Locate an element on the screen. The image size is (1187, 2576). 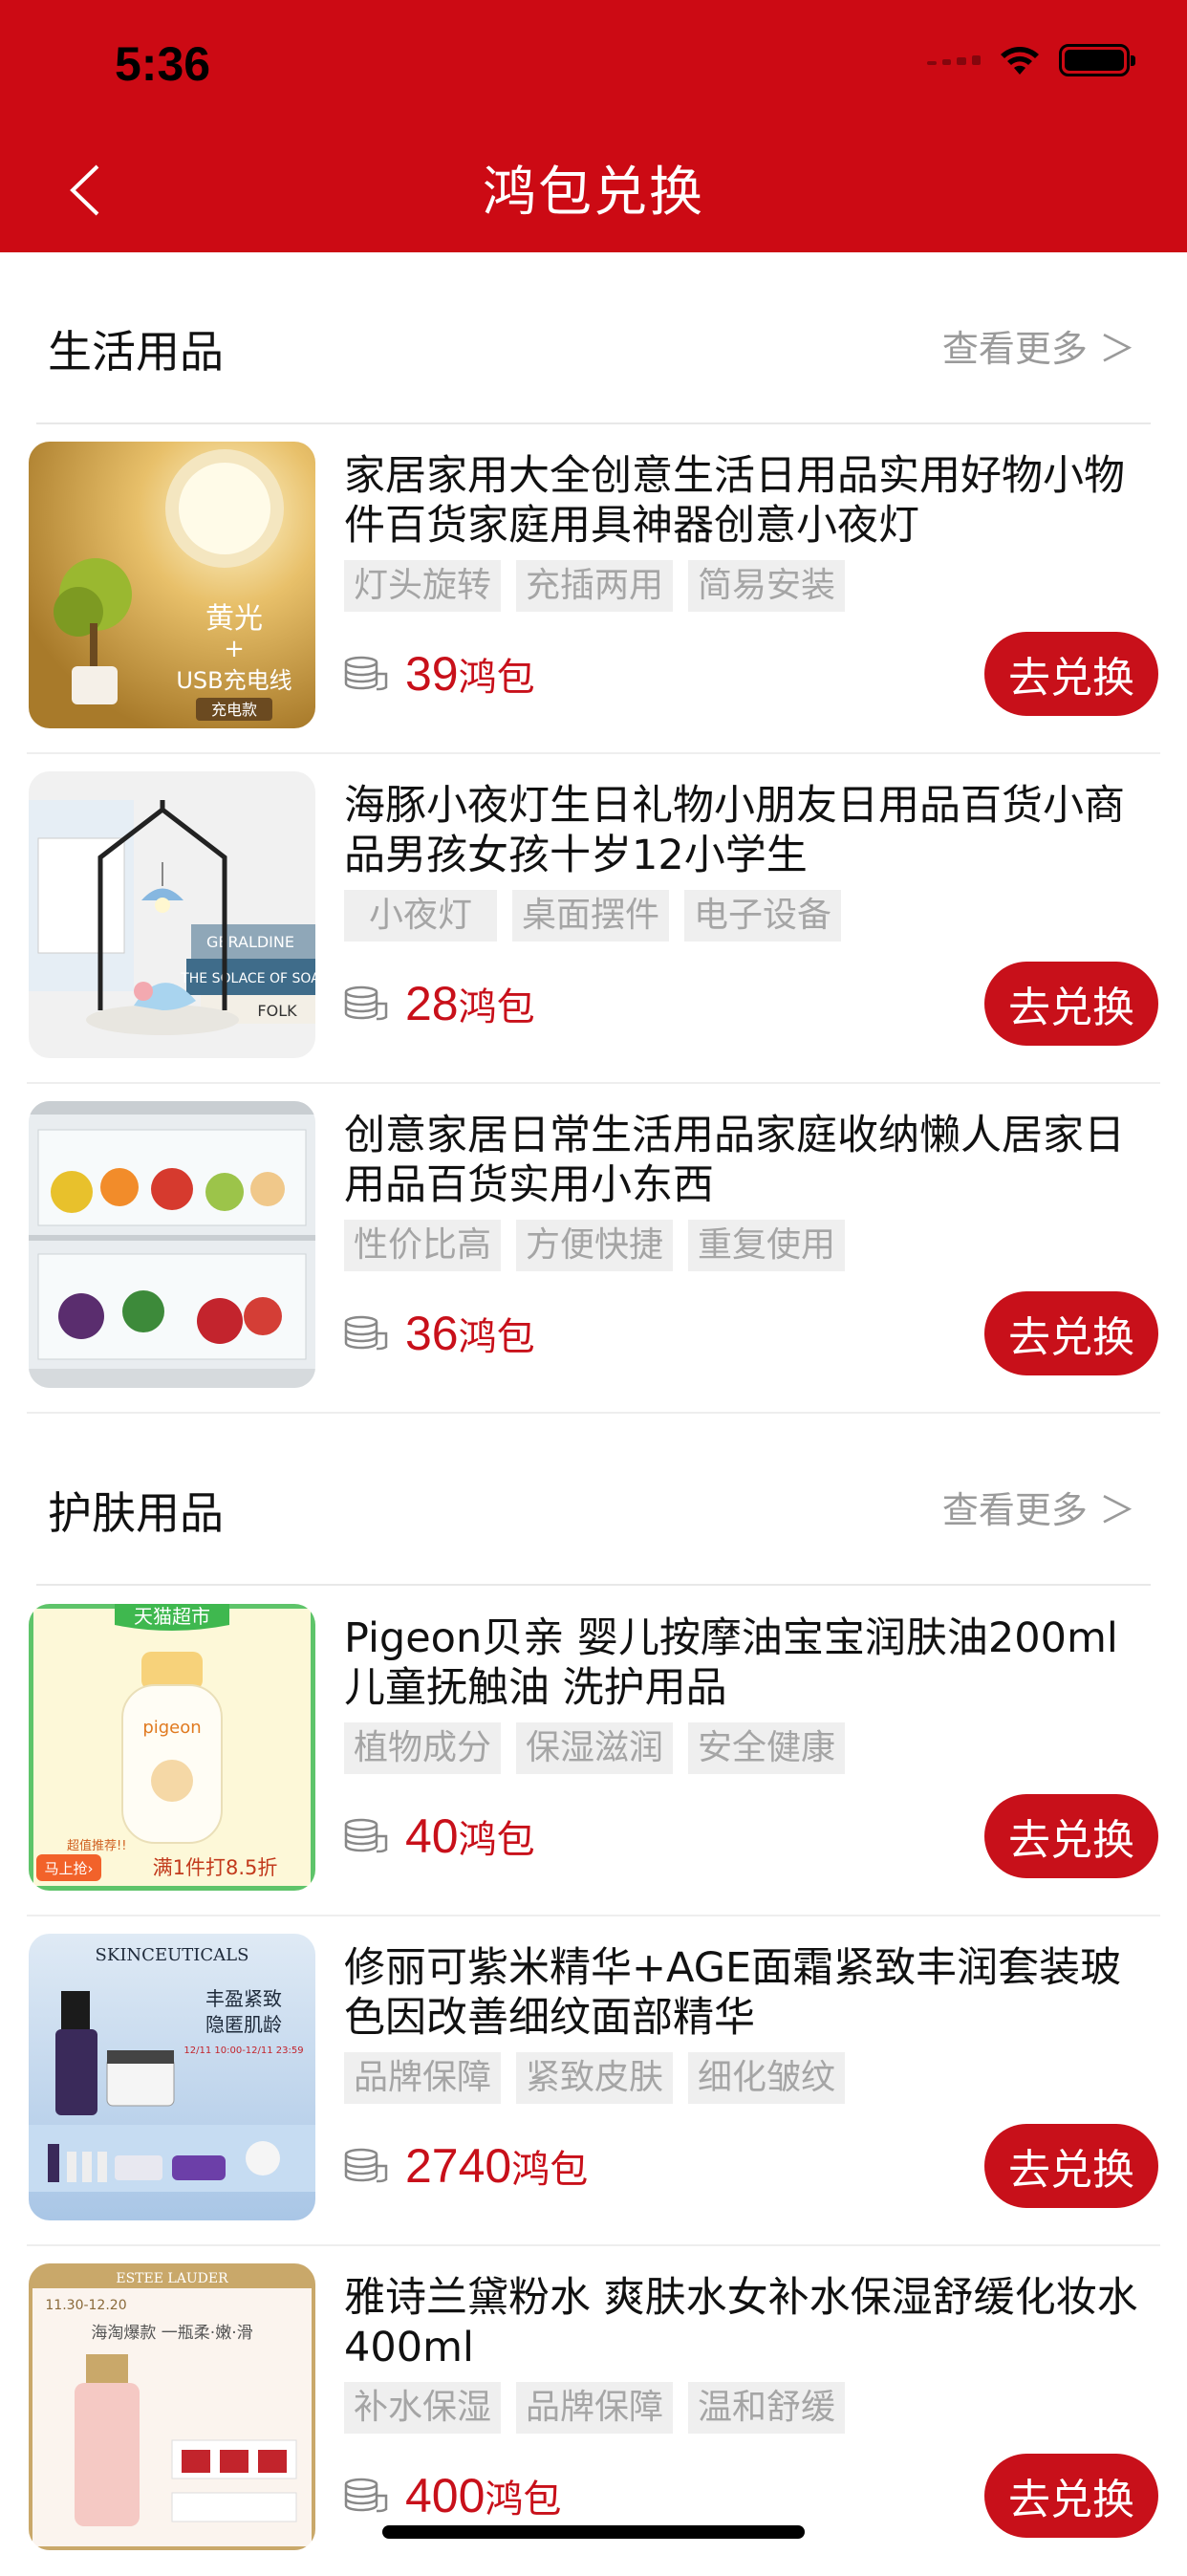
price-row: 400 鸿包 is located at coordinates (451, 2495).